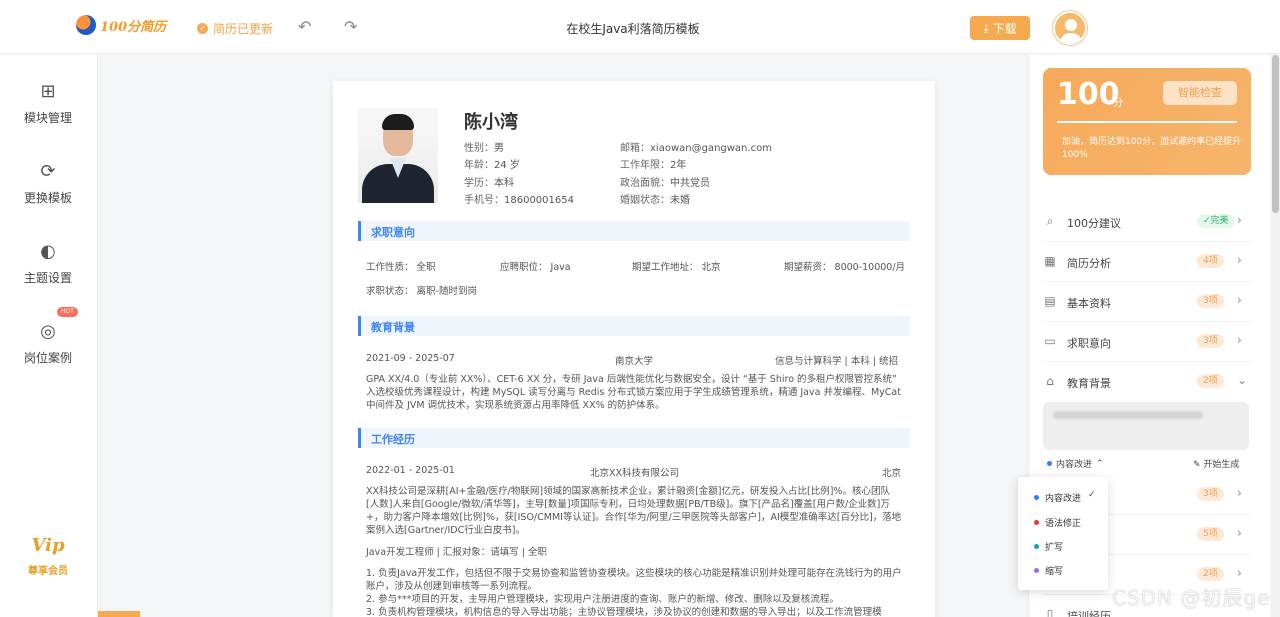 This screenshot has height=617, width=1280. What do you see at coordinates (48, 251) in the screenshot?
I see `palette-icon: ◐` at bounding box center [48, 251].